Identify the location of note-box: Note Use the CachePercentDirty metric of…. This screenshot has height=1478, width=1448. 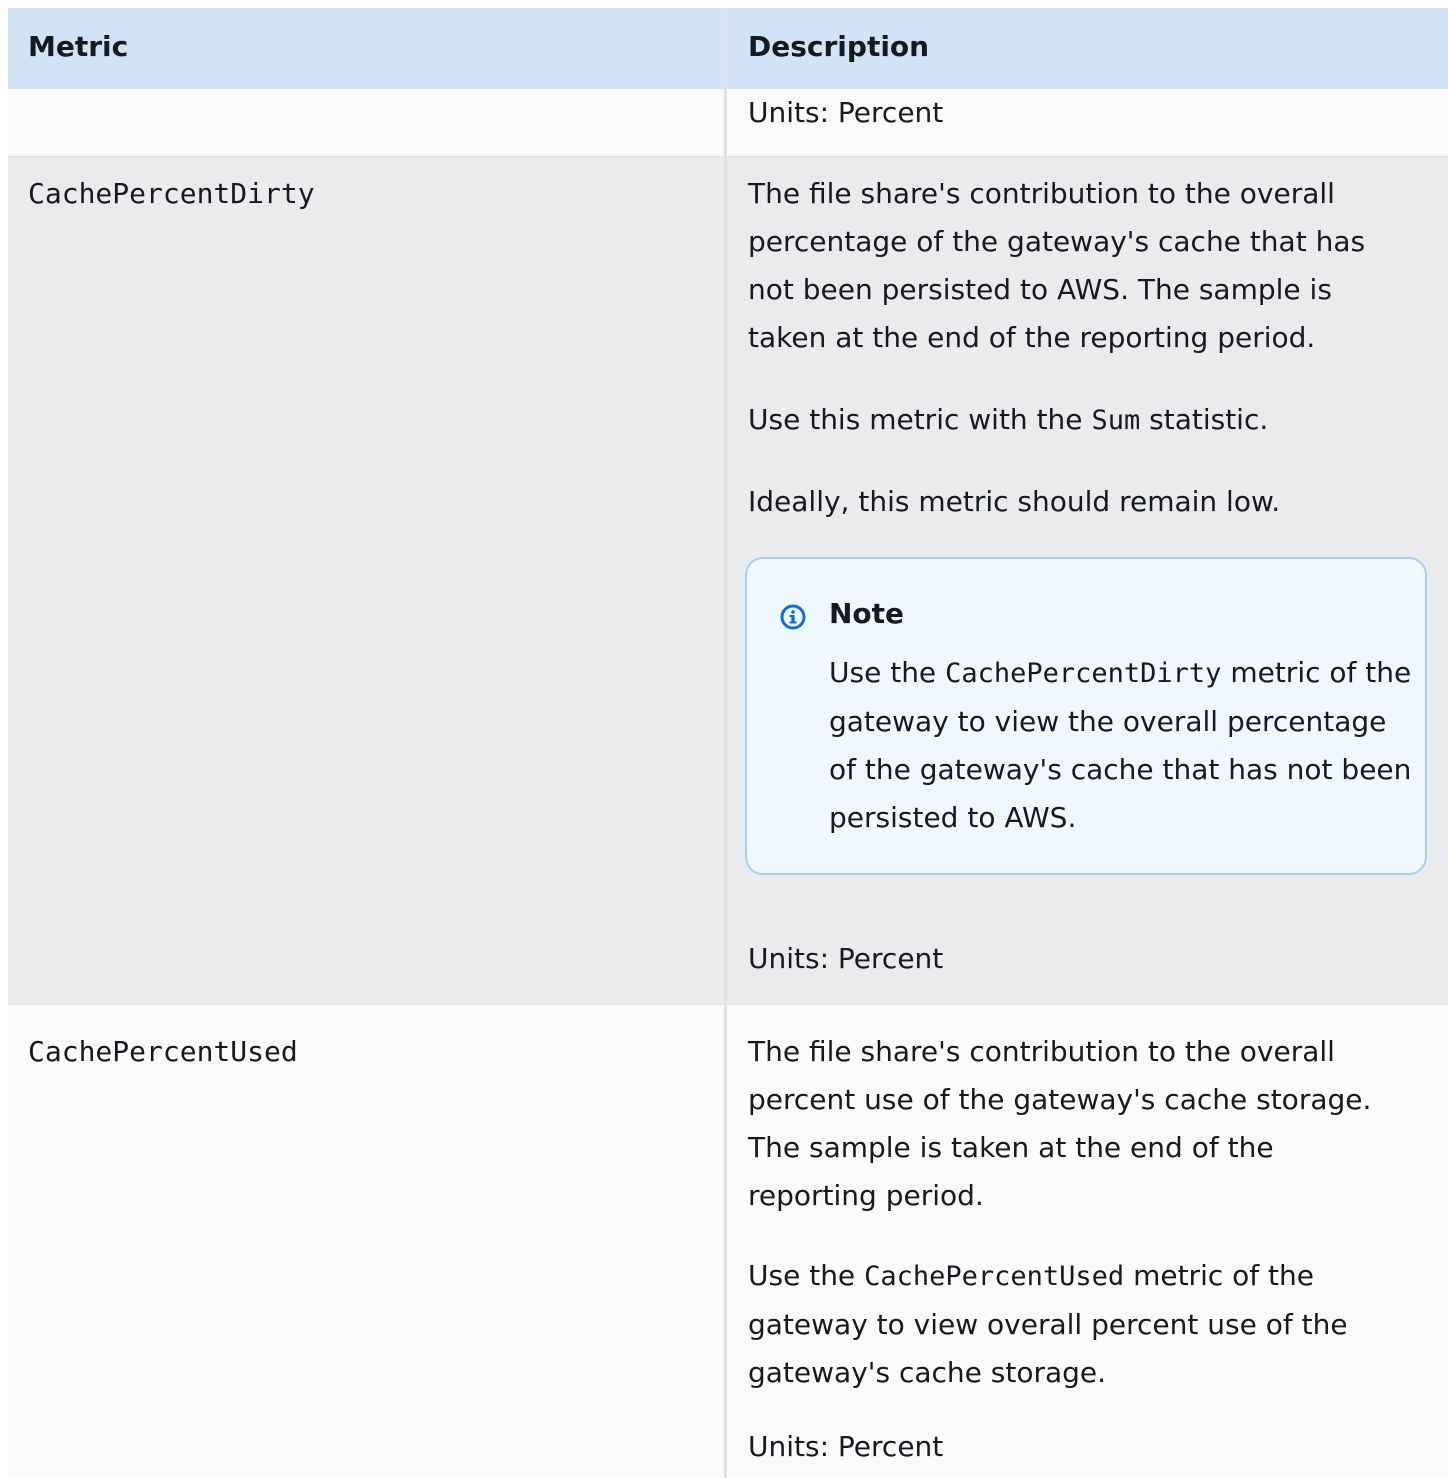
(1086, 716).